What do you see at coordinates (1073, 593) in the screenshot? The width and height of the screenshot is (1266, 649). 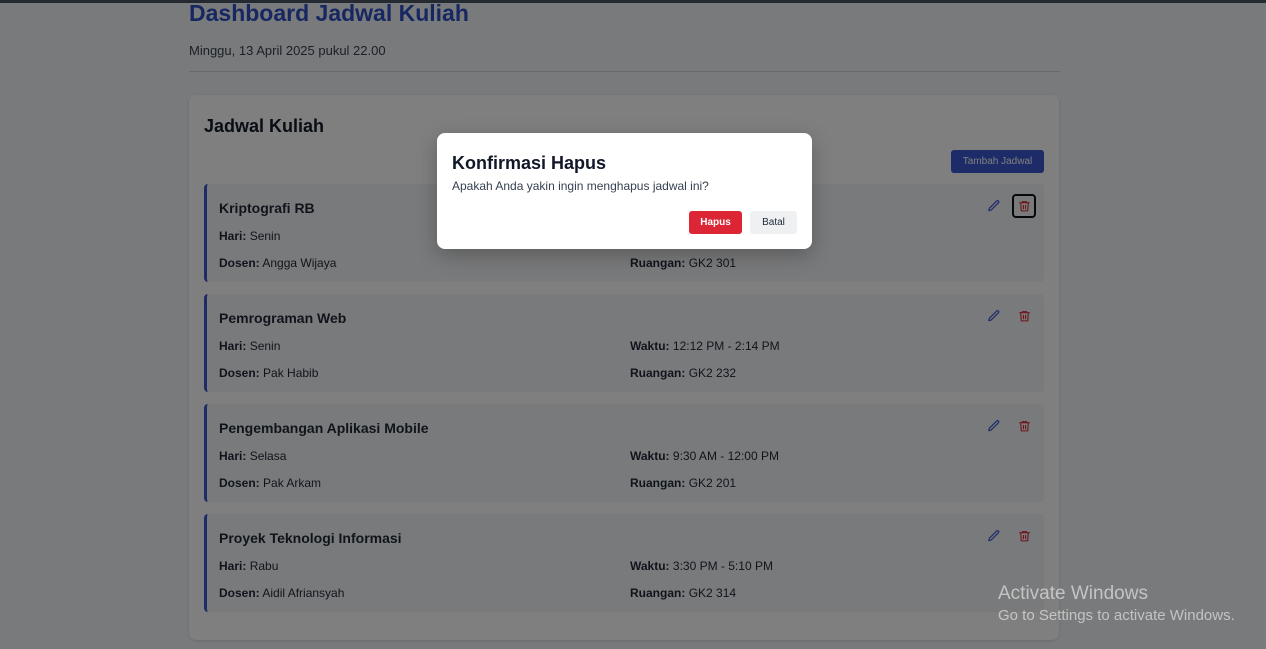 I see `activation-watermark-title: Activate Windows` at bounding box center [1073, 593].